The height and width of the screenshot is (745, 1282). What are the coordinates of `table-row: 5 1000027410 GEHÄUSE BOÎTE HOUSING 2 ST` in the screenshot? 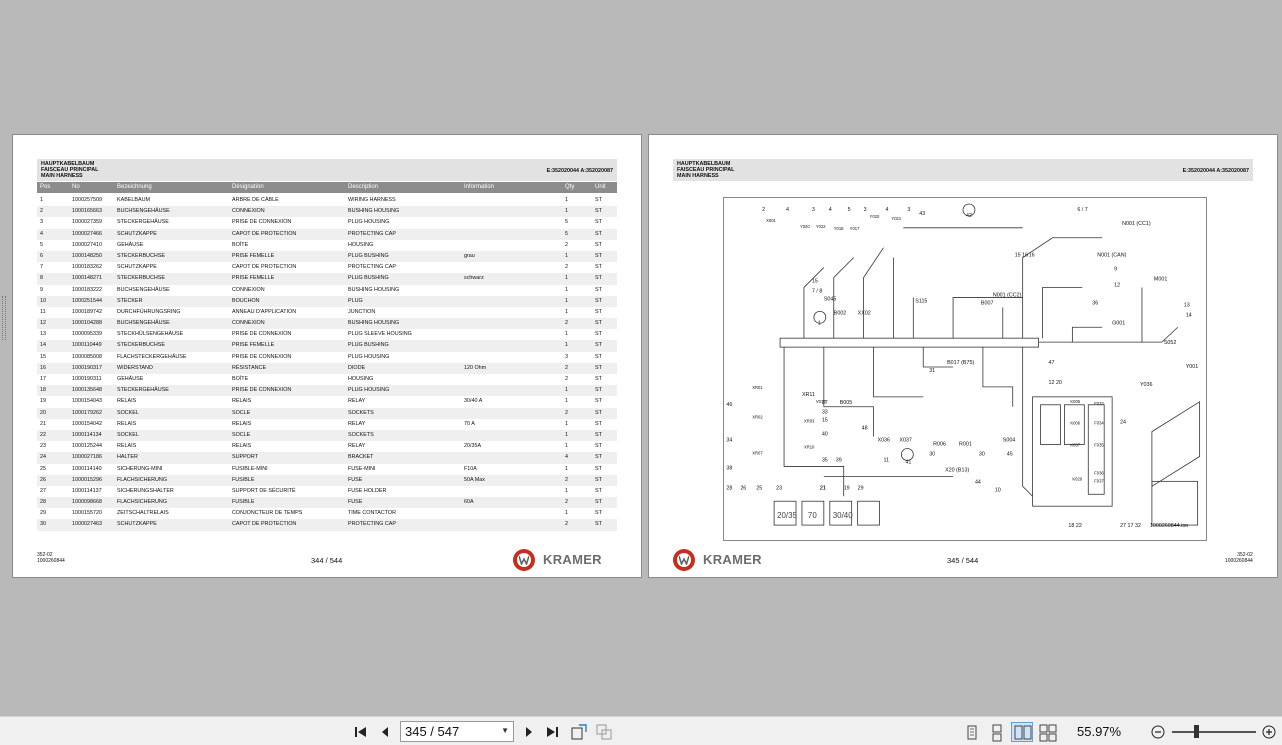 It's located at (327, 245).